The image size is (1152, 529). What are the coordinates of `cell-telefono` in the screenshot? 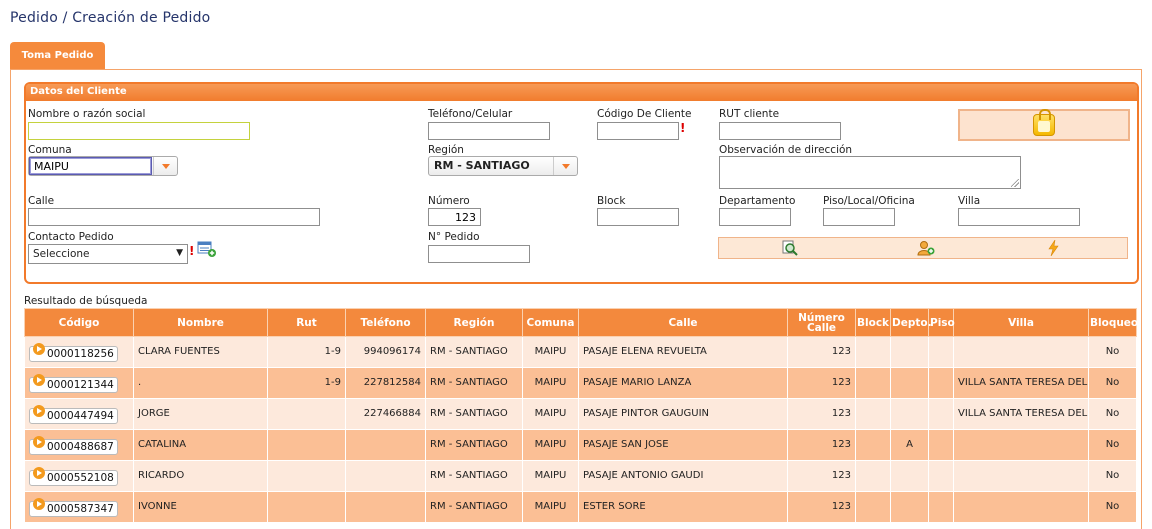 It's located at (385, 507).